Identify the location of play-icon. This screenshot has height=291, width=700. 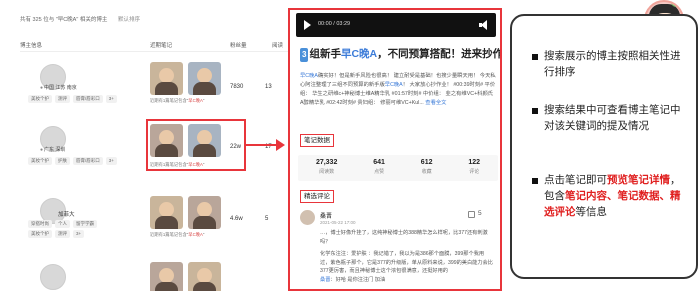
(307, 25).